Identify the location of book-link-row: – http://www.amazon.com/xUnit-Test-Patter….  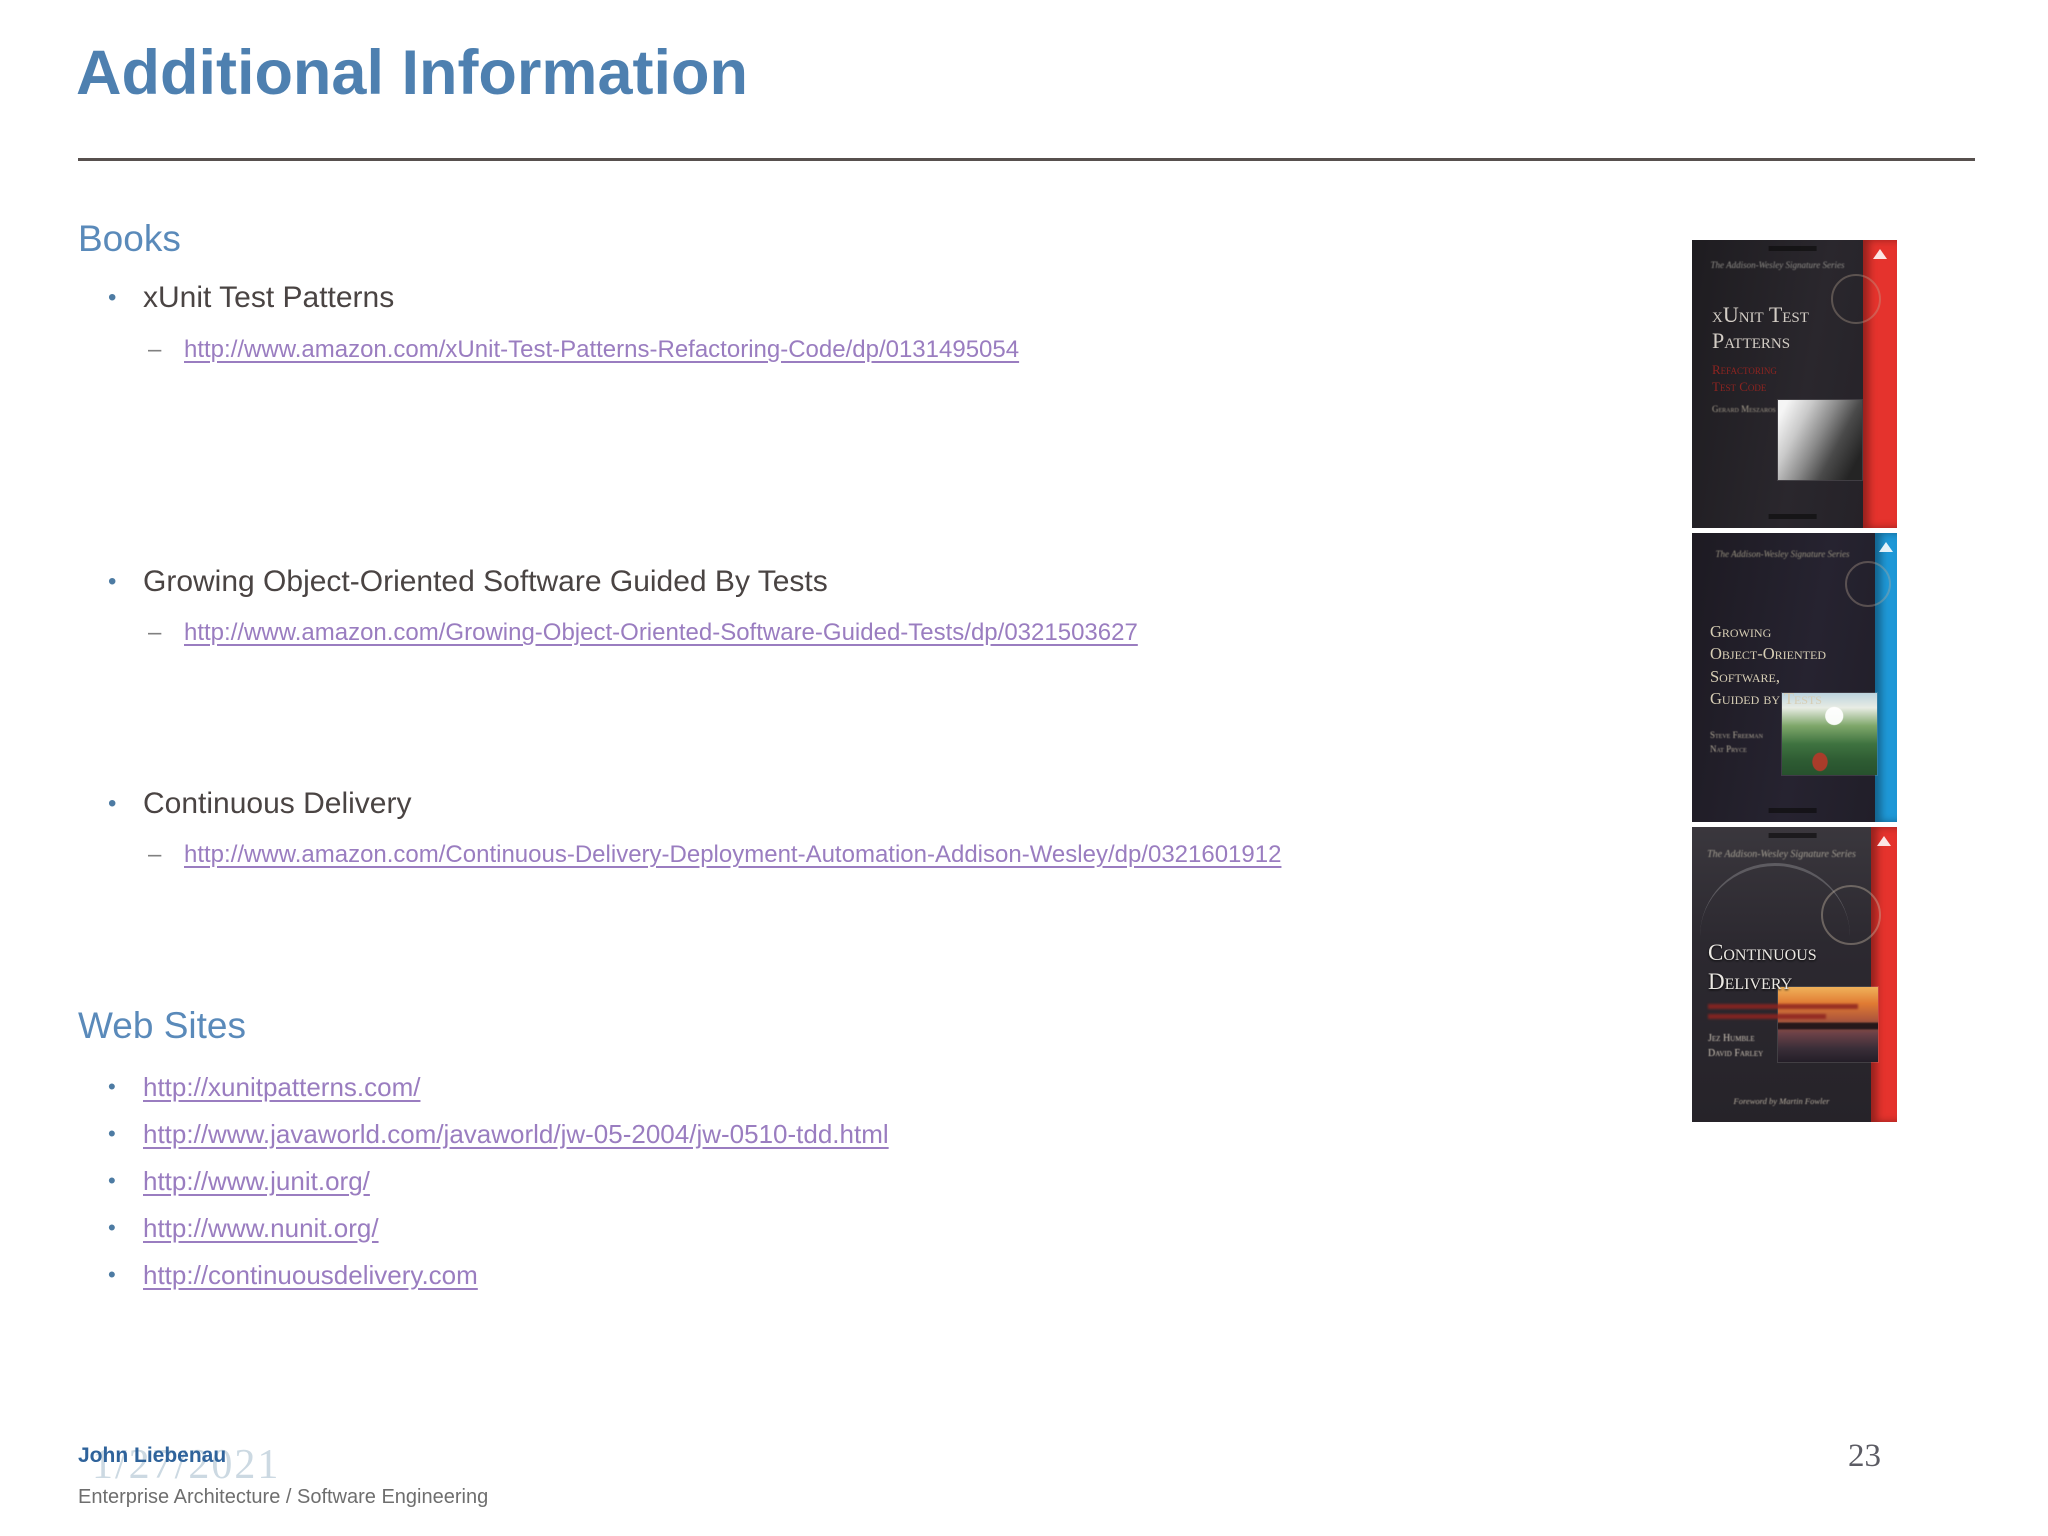
(583, 350).